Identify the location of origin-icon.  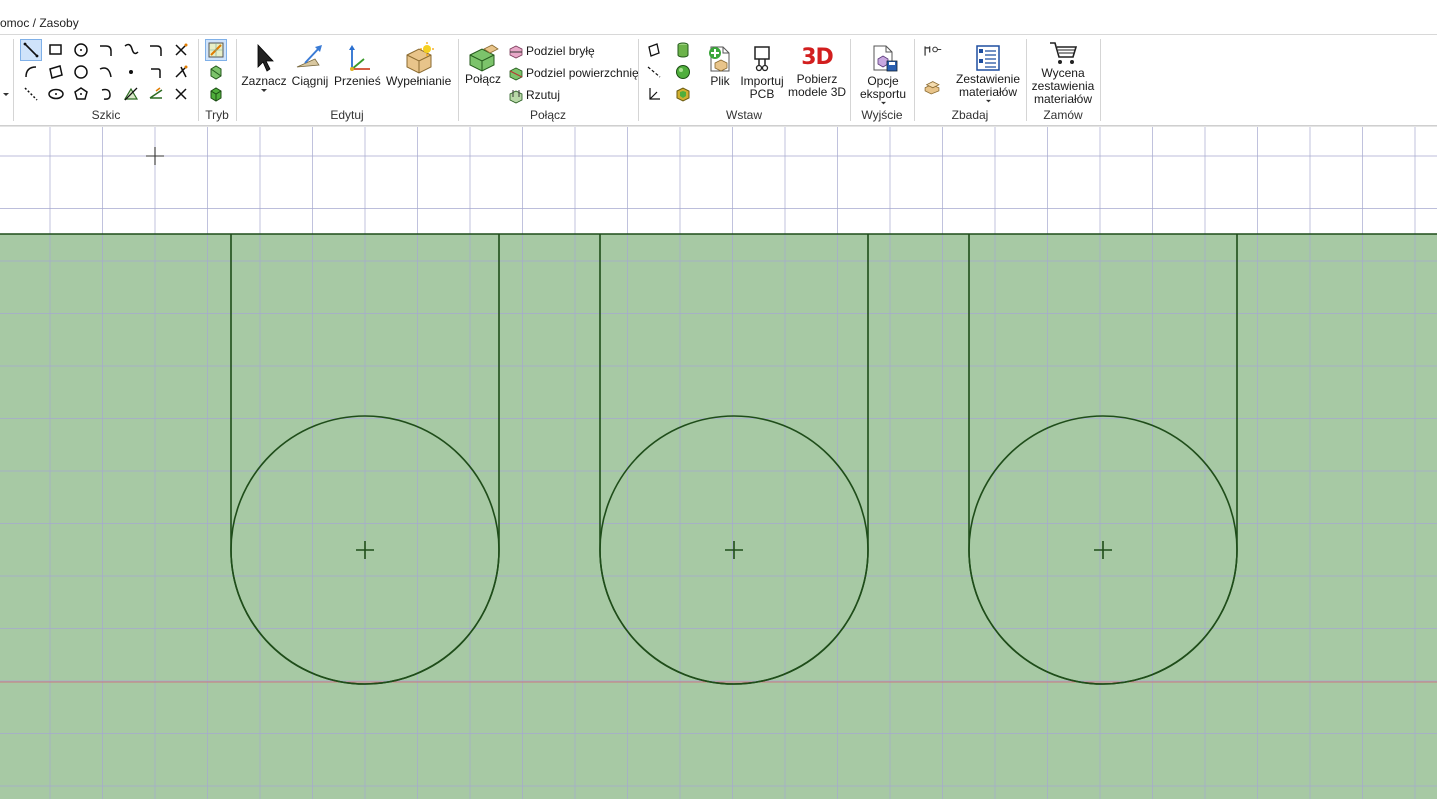
(654, 94).